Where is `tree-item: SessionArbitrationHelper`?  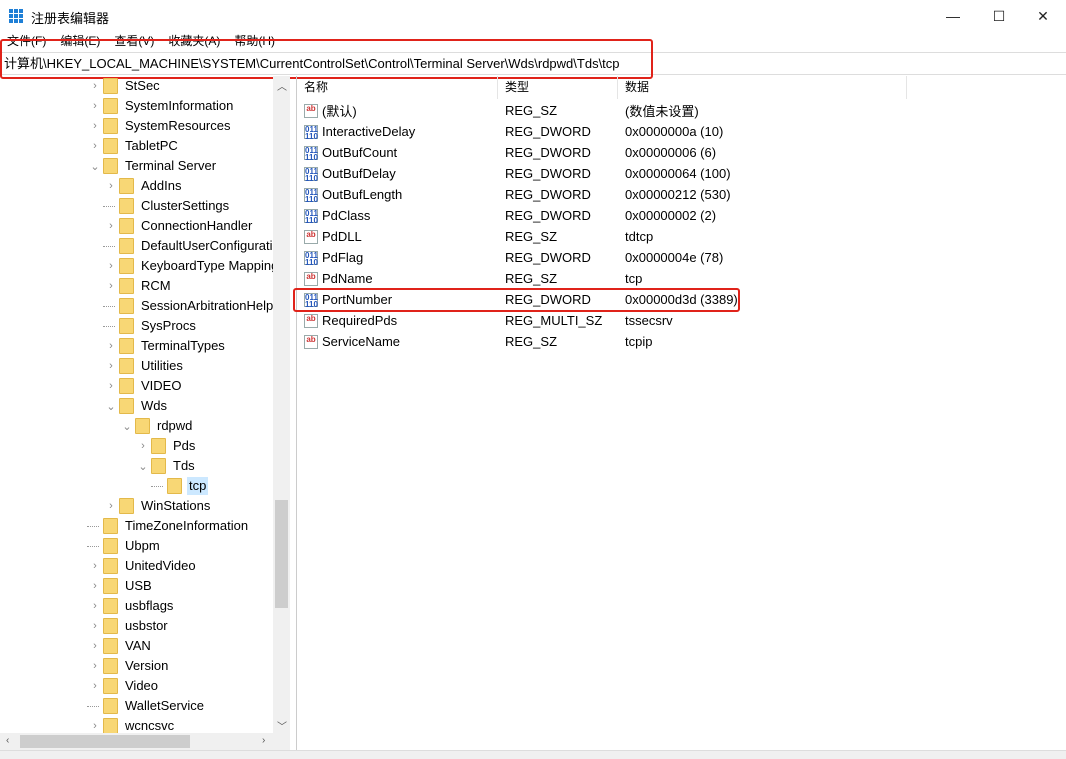
tree-item: SessionArbitrationHelper is located at coordinates (195, 306).